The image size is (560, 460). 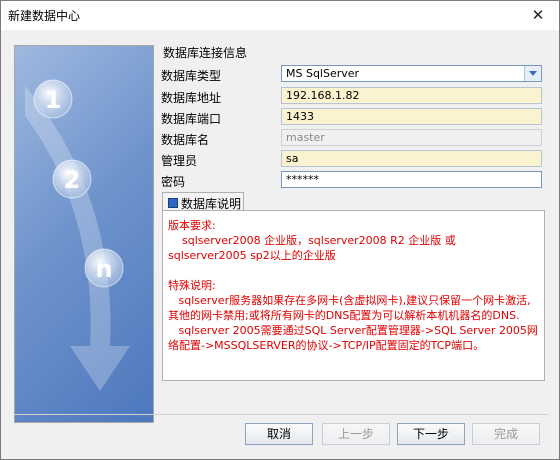 What do you see at coordinates (103, 269) in the screenshot?
I see `step-n-label: n` at bounding box center [103, 269].